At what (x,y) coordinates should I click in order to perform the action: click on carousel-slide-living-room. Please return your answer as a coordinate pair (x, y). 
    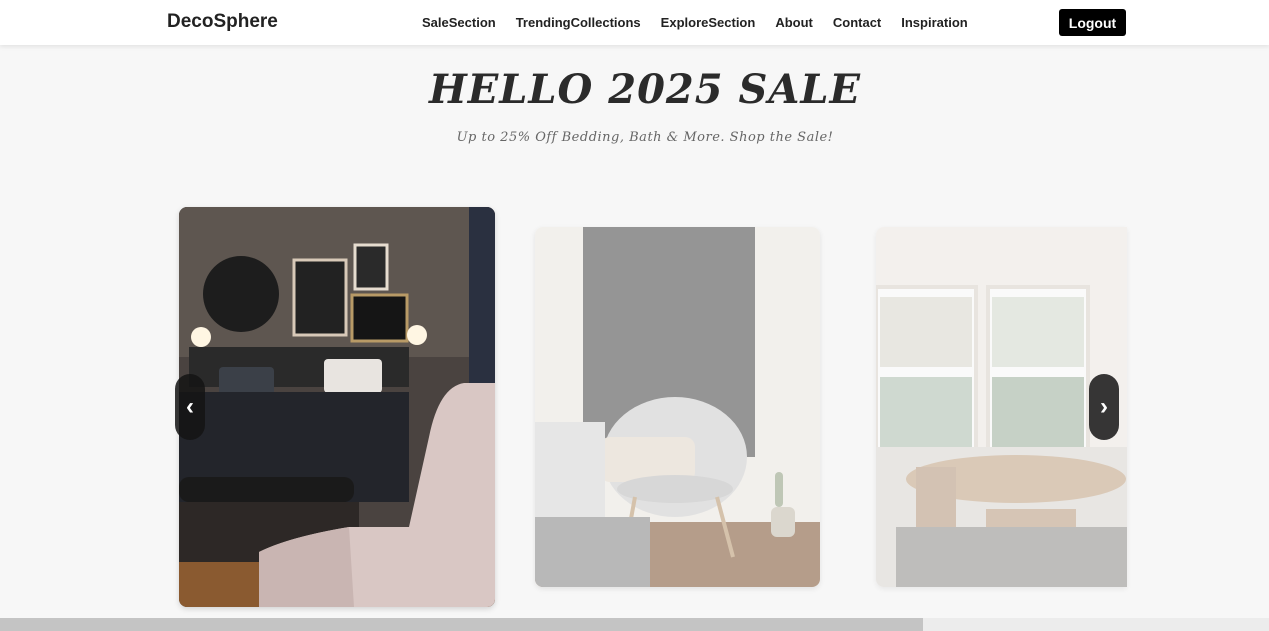
    Looking at the image, I should click on (677, 407).